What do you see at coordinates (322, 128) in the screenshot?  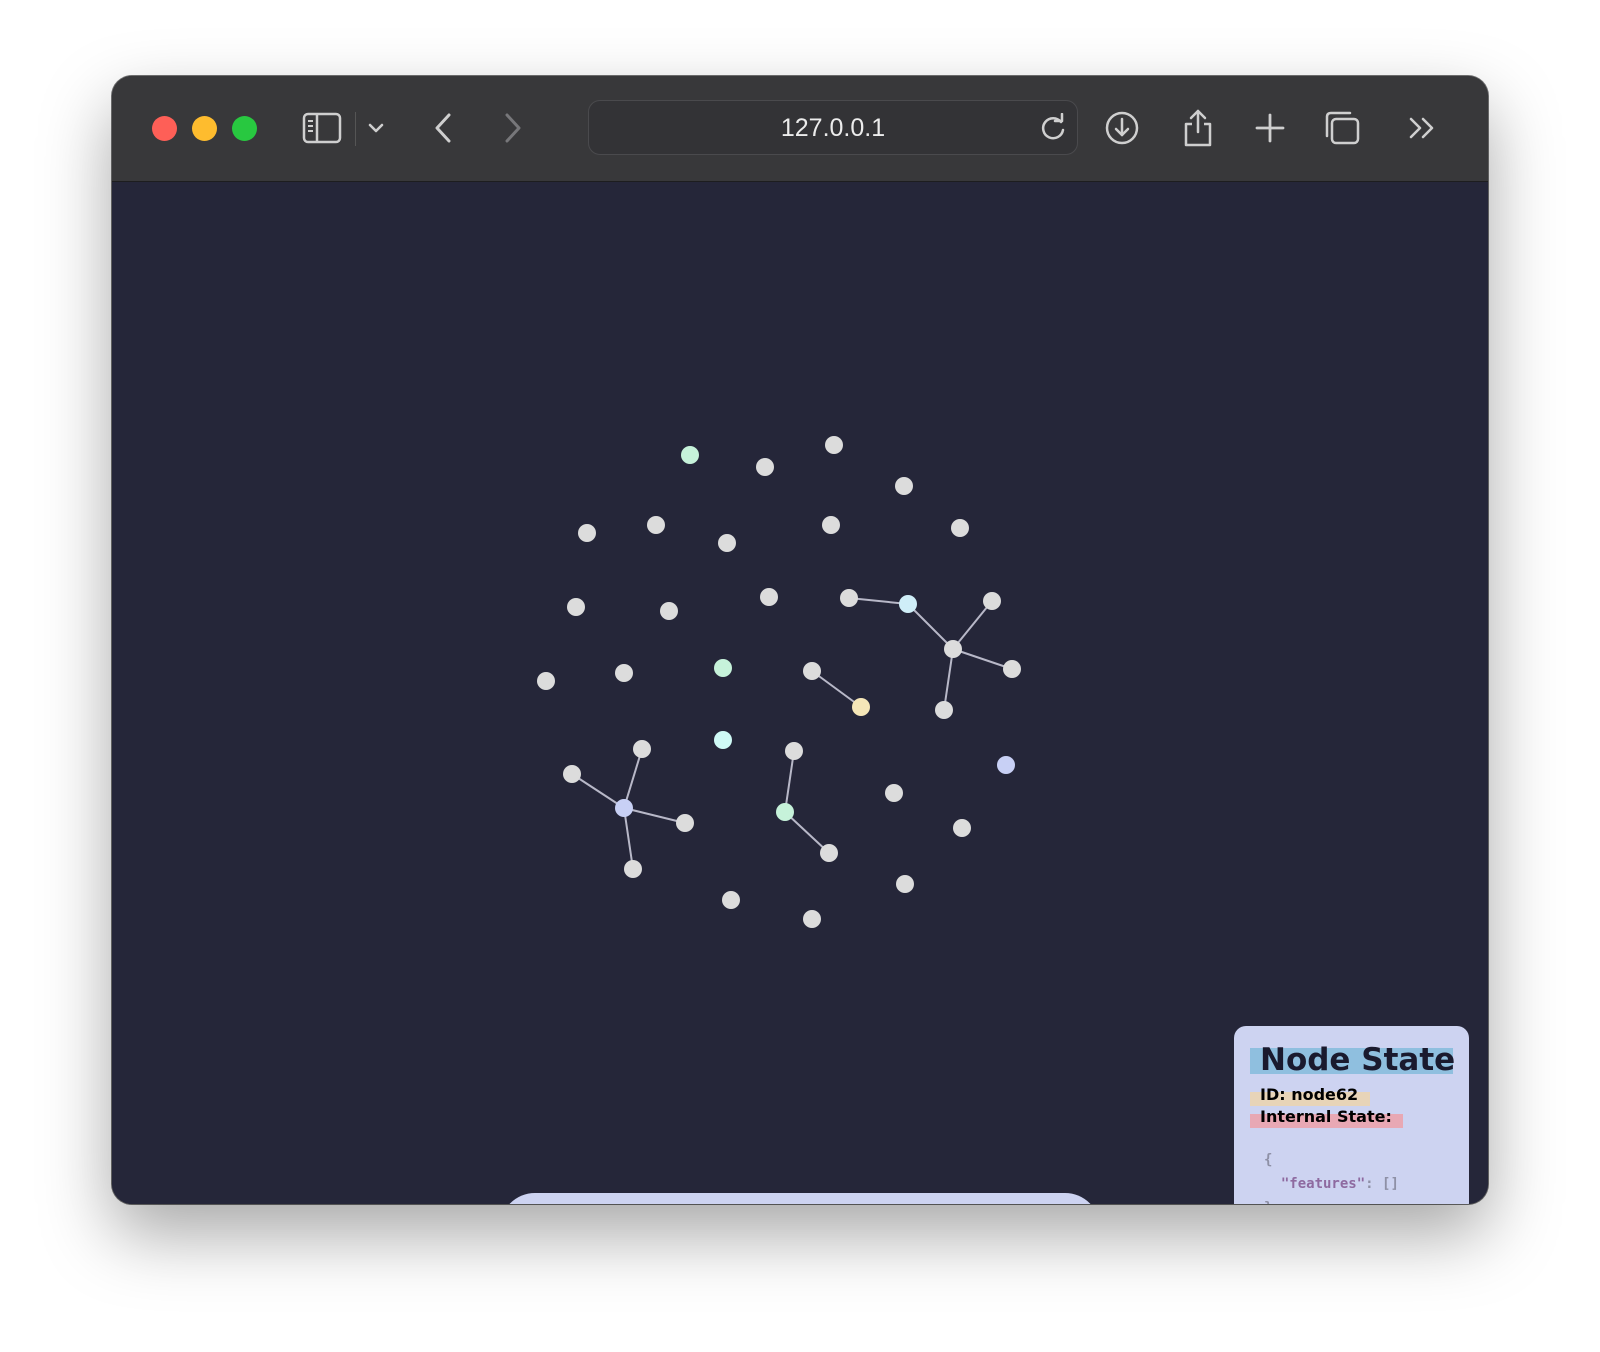 I see `sidebar-icon` at bounding box center [322, 128].